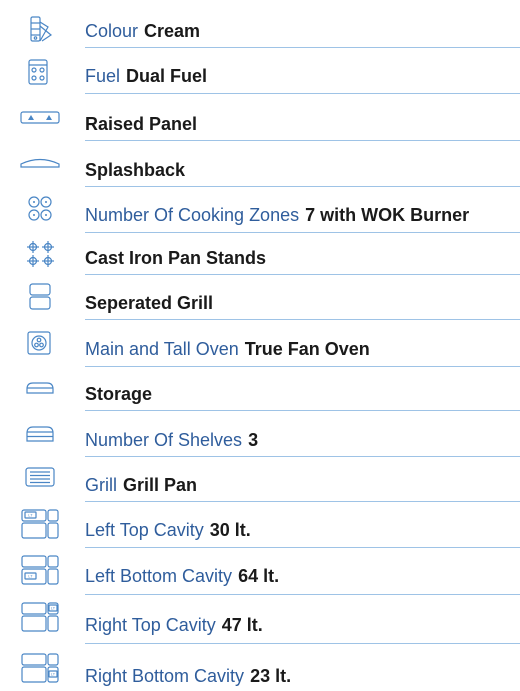  Describe the element at coordinates (260, 39) in the screenshot. I see `spec-row-colour: Colour Cream` at that location.